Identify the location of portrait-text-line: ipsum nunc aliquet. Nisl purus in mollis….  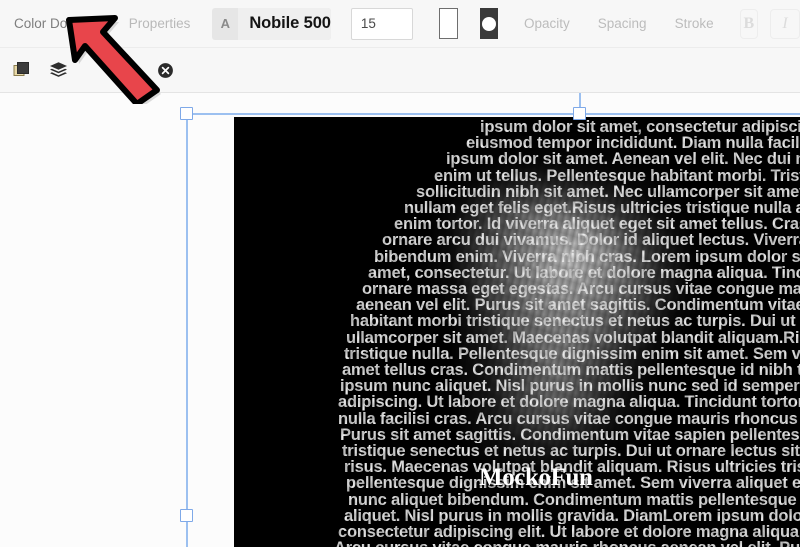
(570, 386).